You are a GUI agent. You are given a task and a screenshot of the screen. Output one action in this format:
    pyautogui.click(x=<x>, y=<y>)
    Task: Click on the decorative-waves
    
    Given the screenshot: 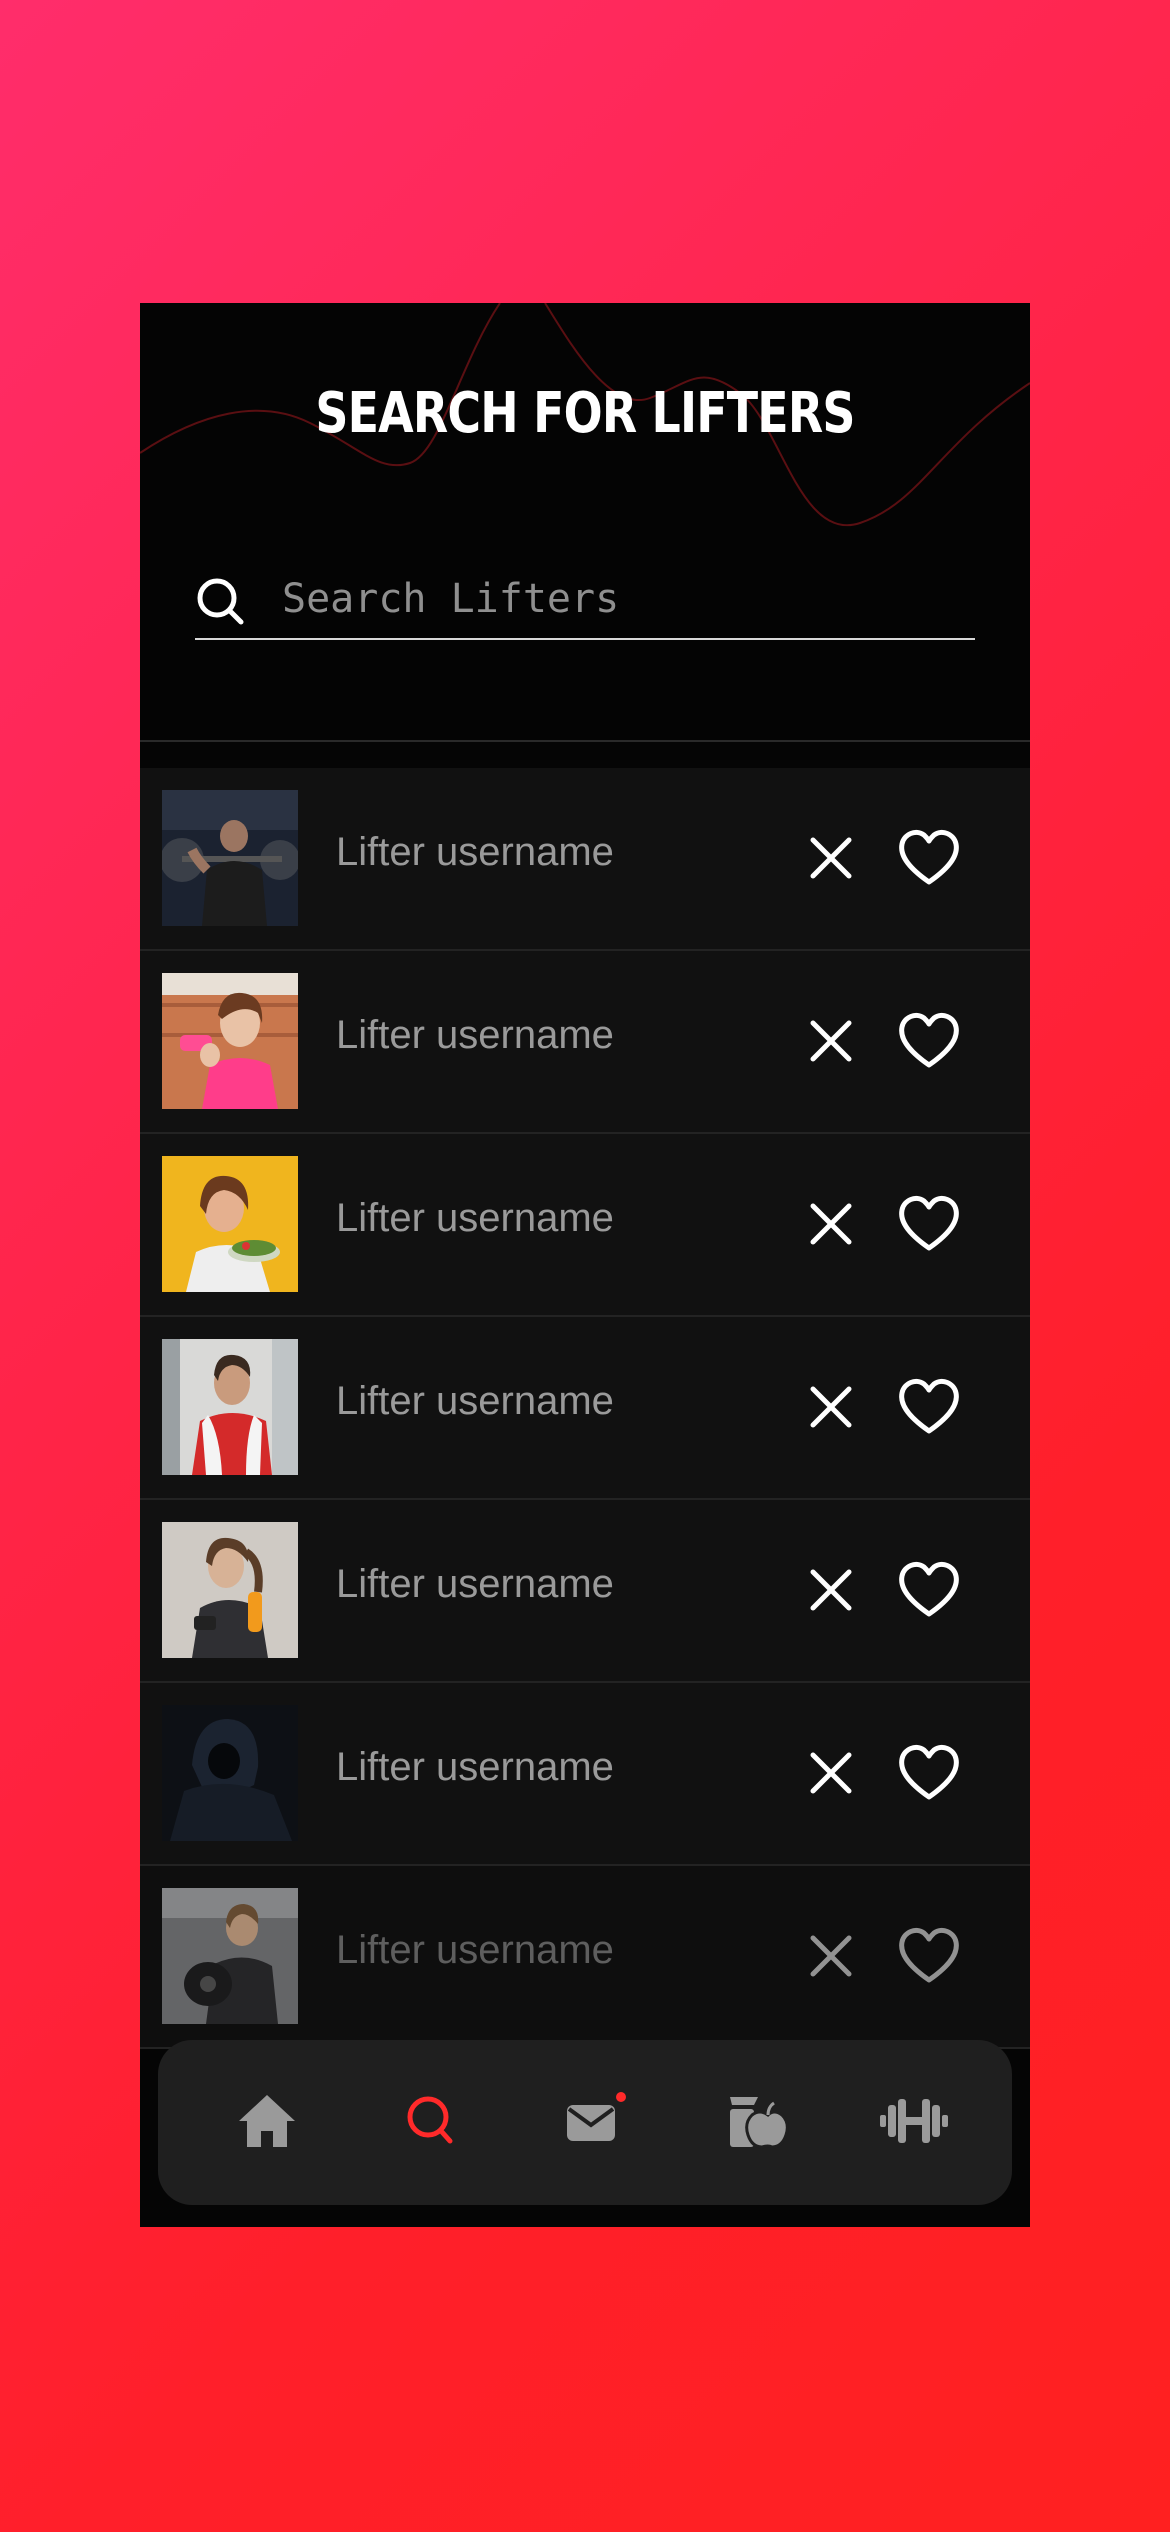 What is the action you would take?
    pyautogui.click(x=585, y=415)
    